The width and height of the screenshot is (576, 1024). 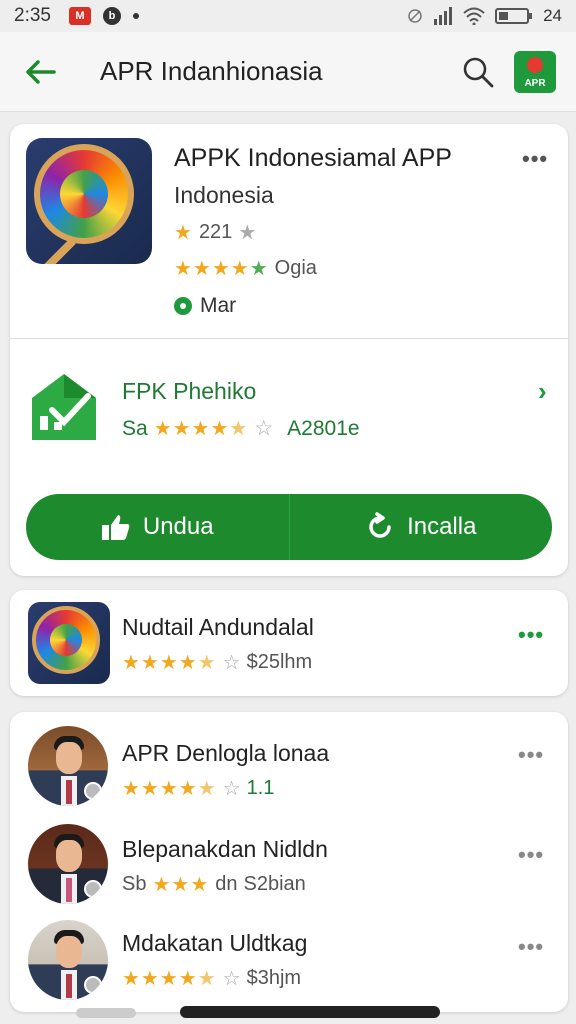 What do you see at coordinates (274, 884) in the screenshot?
I see `person-meta: S2bian` at bounding box center [274, 884].